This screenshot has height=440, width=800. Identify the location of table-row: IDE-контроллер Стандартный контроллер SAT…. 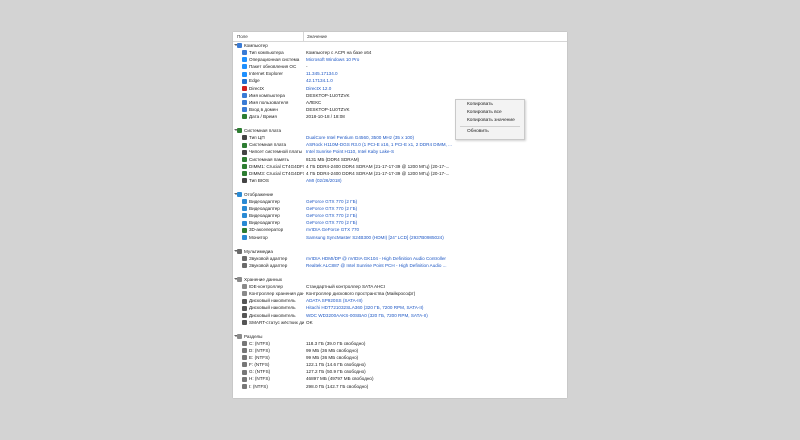
(400, 286).